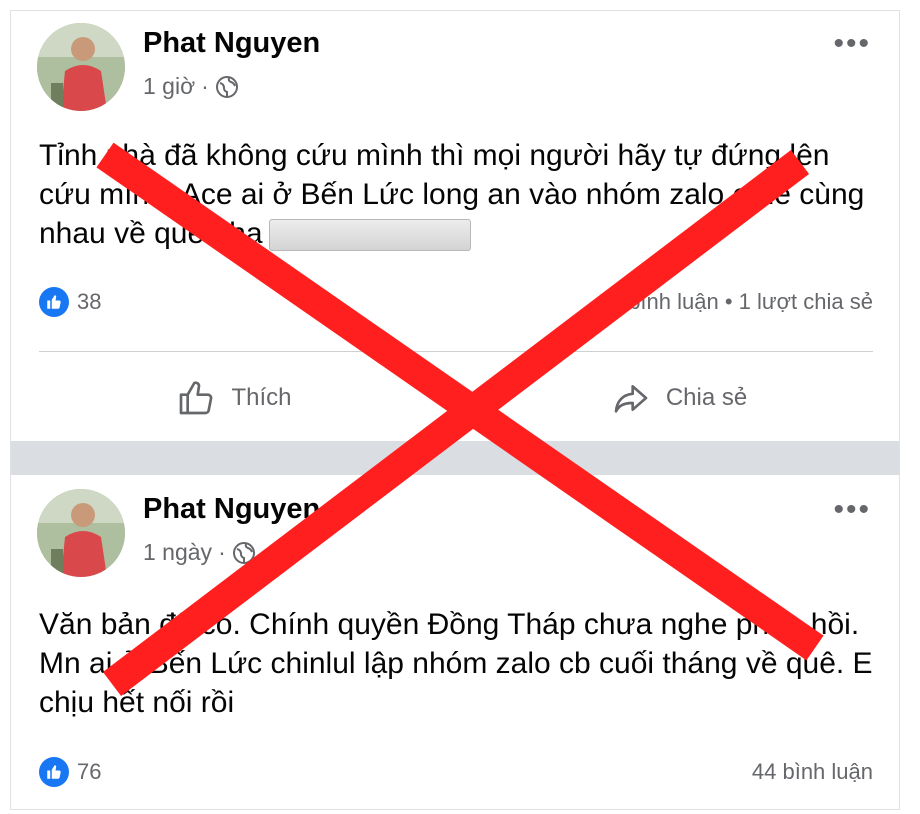 The height and width of the screenshot is (814, 920). I want to click on post-time: 1 giờ, so click(169, 86).